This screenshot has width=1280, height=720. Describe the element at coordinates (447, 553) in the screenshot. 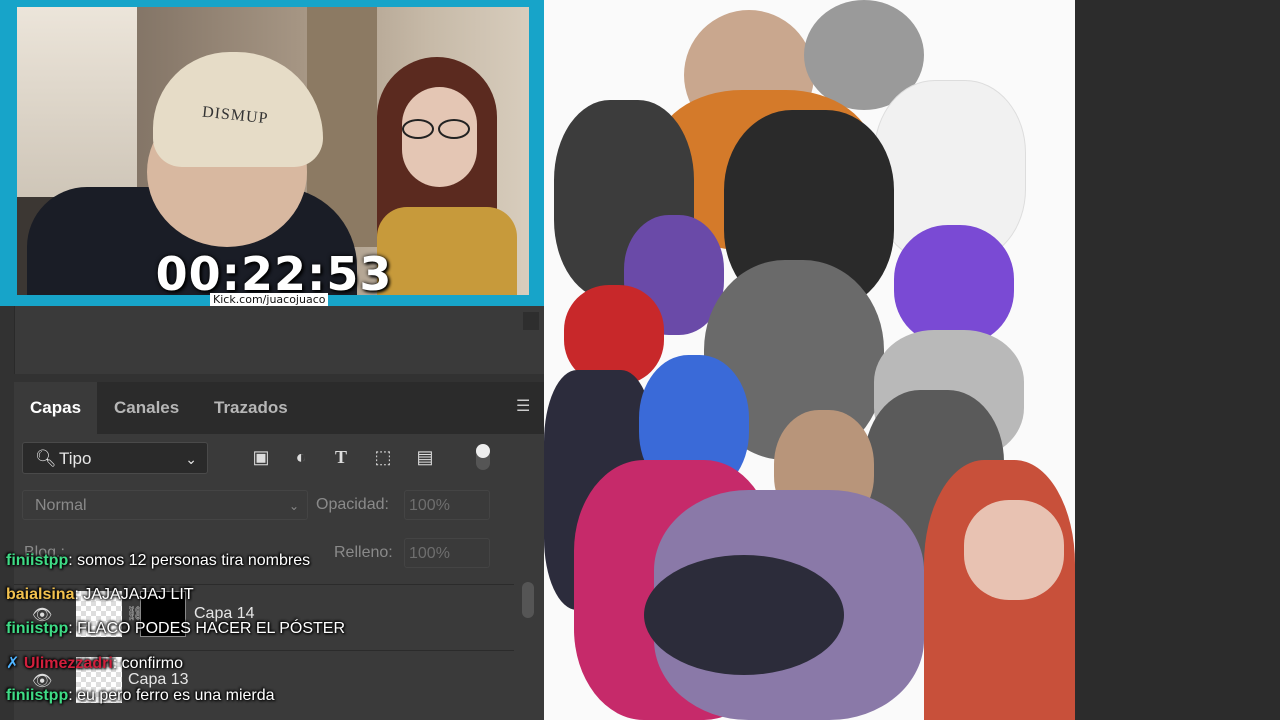

I see `fill-field: 100%` at that location.